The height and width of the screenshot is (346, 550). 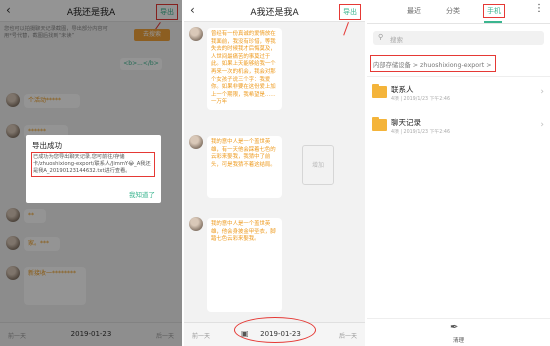 What do you see at coordinates (494, 11) in the screenshot?
I see `tab-phone: 手机` at bounding box center [494, 11].